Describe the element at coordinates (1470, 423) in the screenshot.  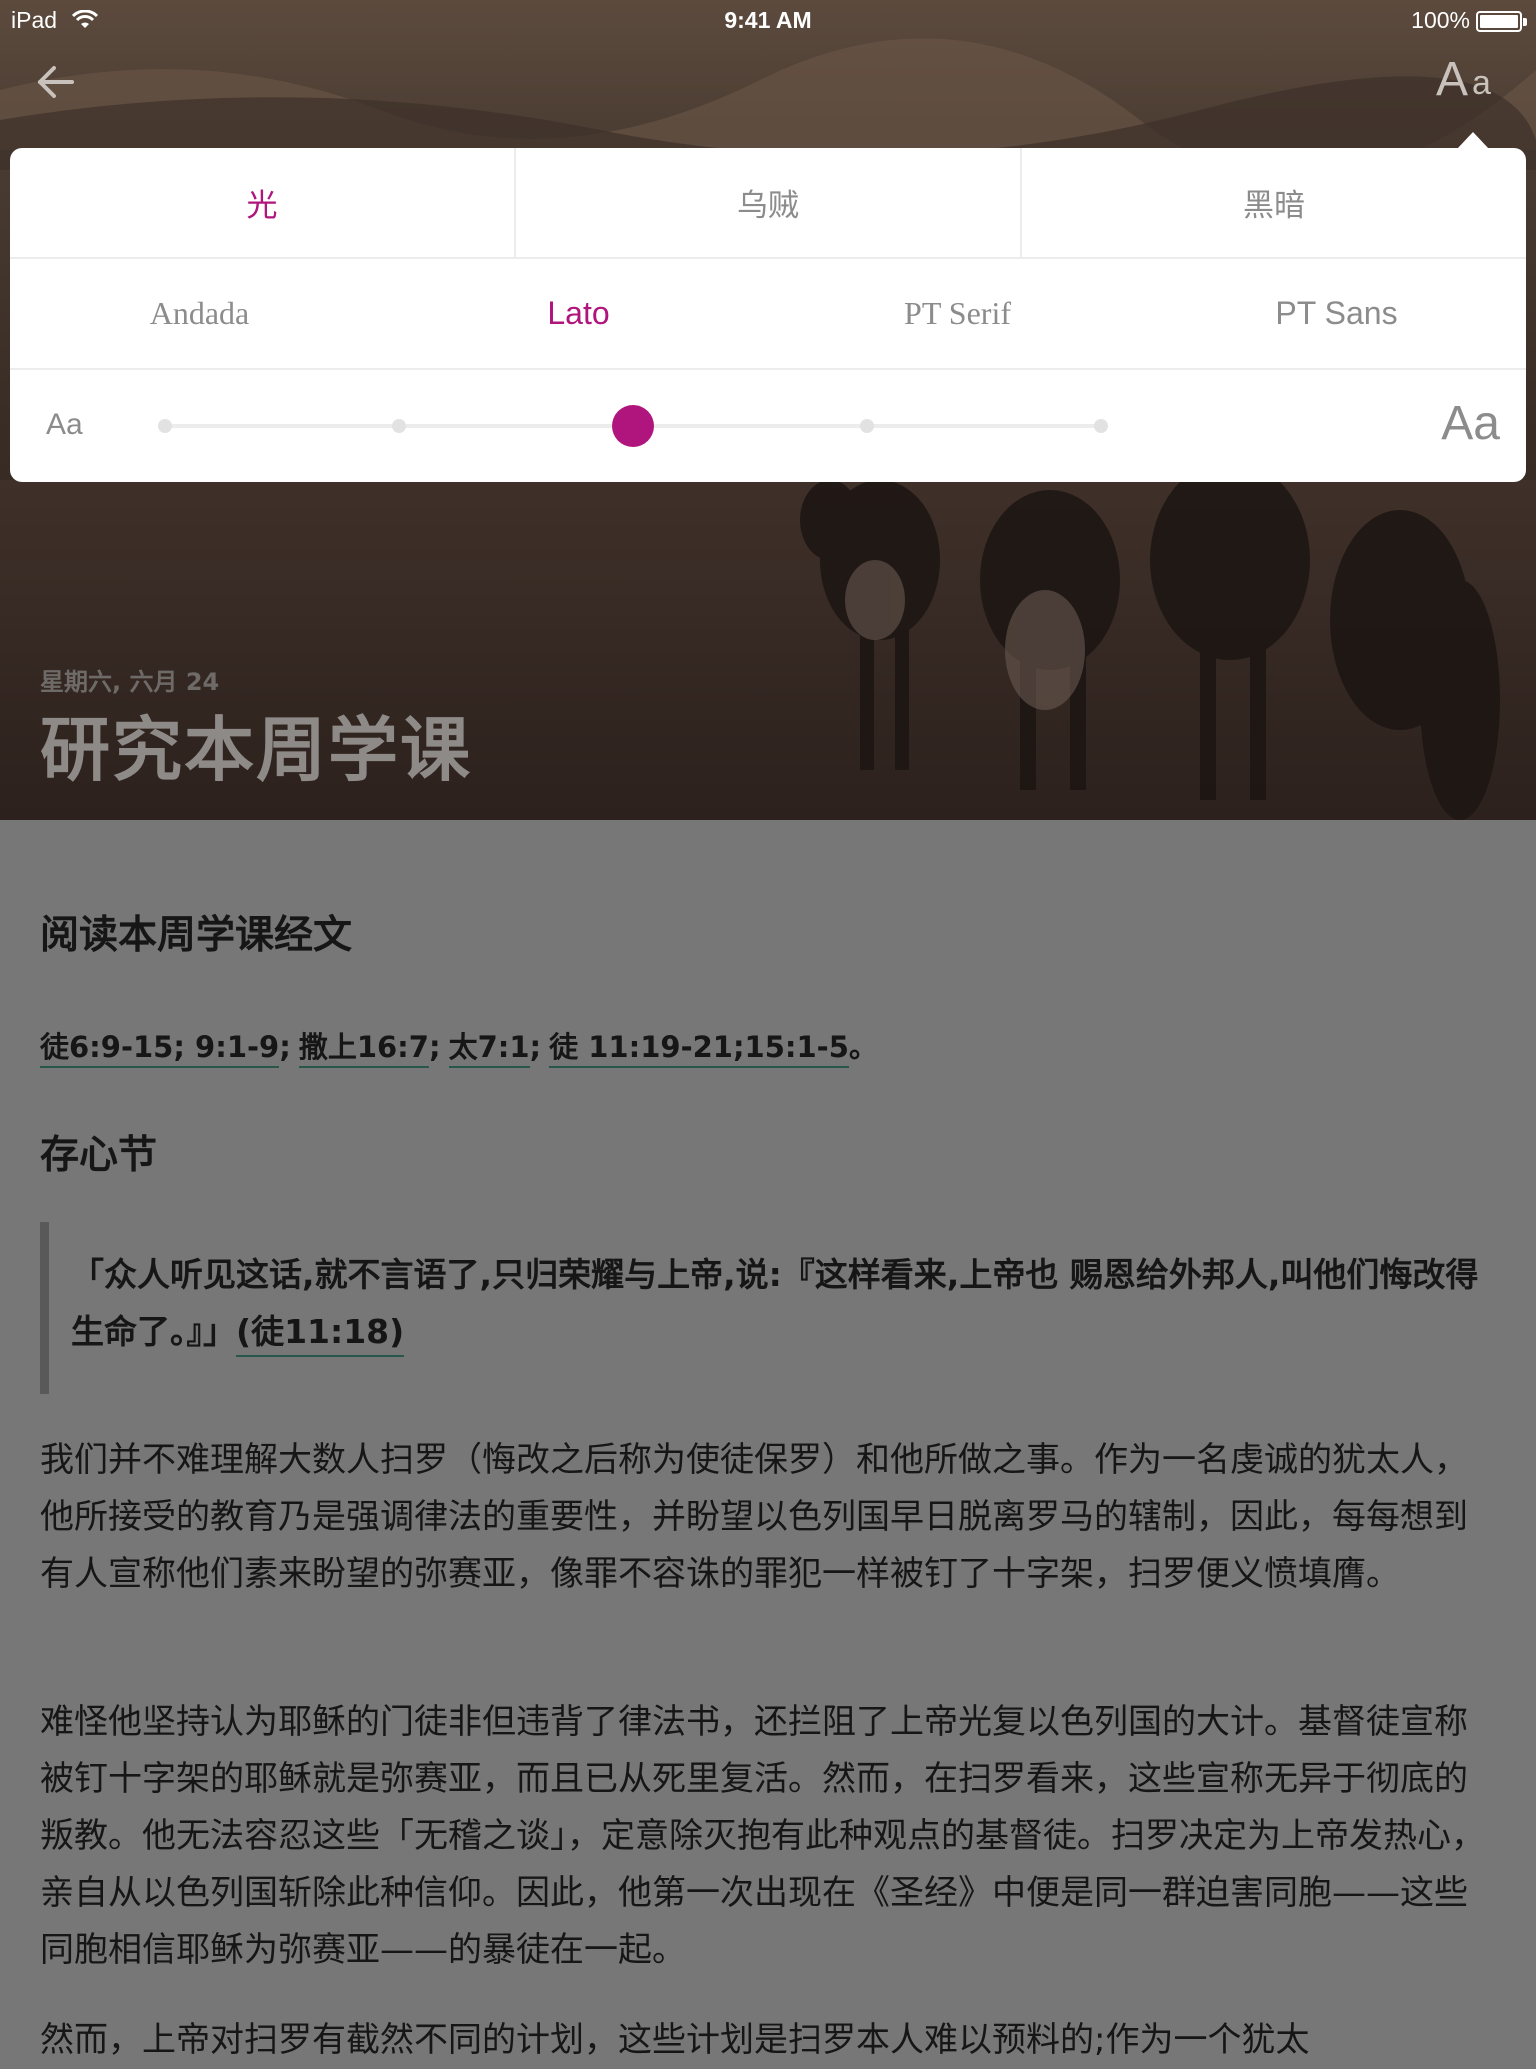
I see `size-large-label: Aa` at that location.